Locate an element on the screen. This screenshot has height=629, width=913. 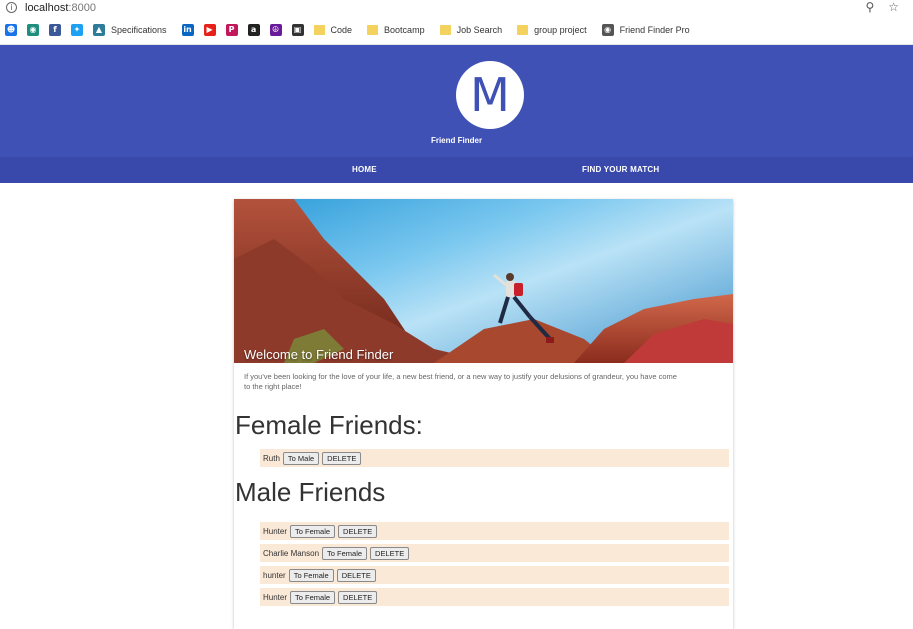
url-host: localhost is located at coordinates (47, 7).